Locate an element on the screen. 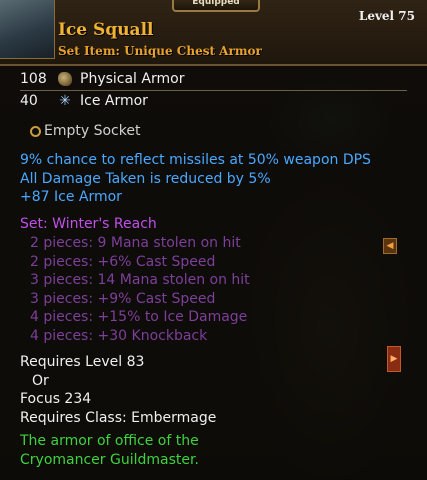 The height and width of the screenshot is (480, 427). scroll-right-arrow-icon: ▶ is located at coordinates (394, 359).